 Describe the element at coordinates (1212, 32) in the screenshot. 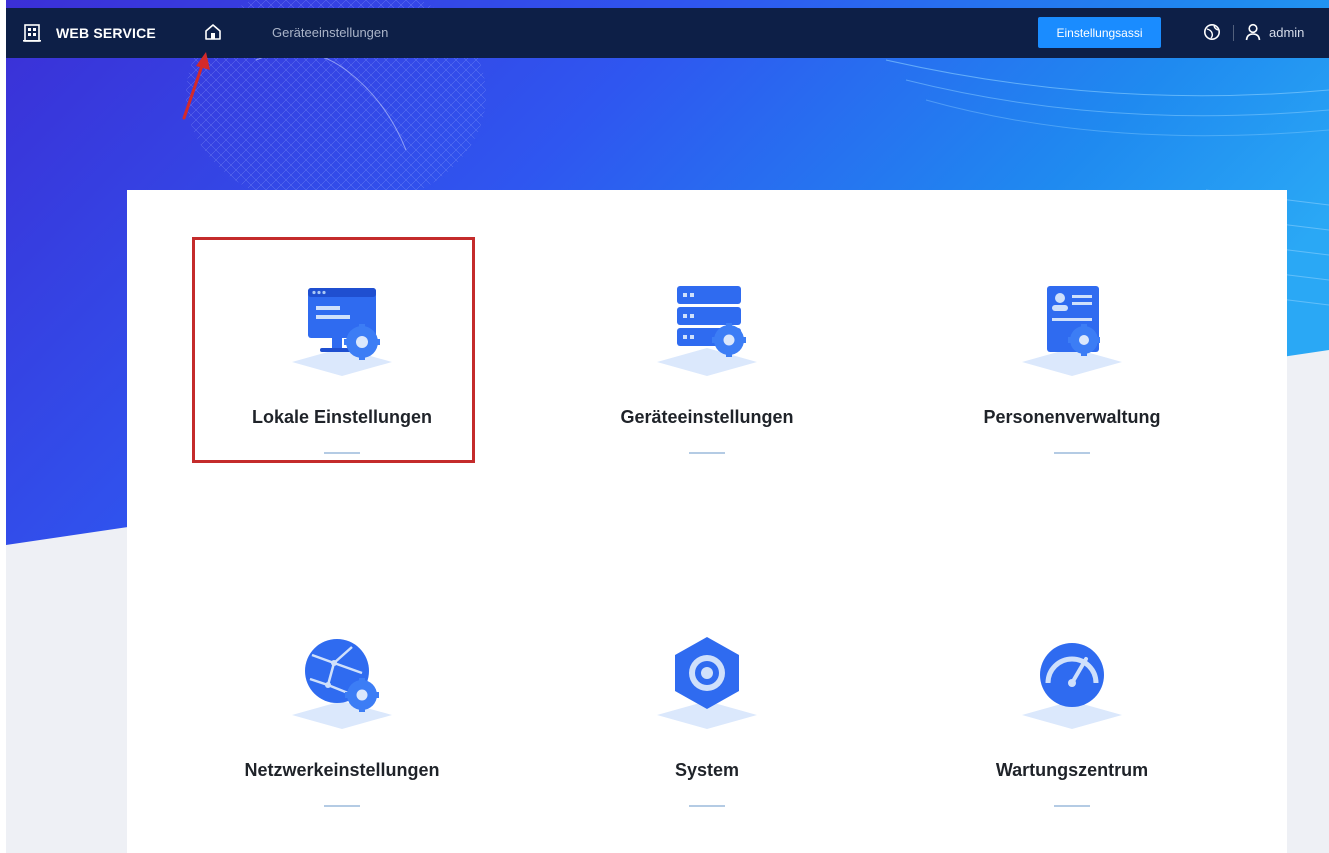

I see `globe-icon` at that location.